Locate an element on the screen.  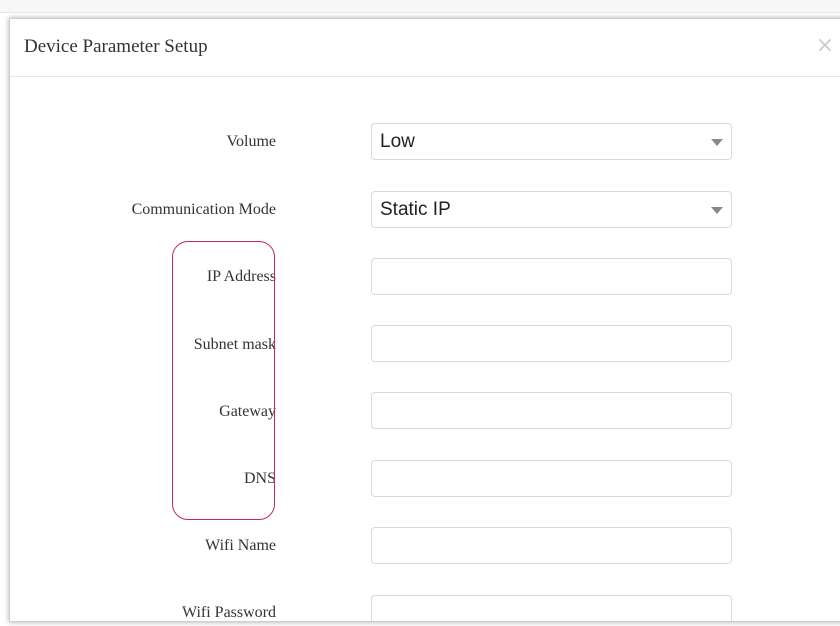
wifi-name-input is located at coordinates (551, 545).